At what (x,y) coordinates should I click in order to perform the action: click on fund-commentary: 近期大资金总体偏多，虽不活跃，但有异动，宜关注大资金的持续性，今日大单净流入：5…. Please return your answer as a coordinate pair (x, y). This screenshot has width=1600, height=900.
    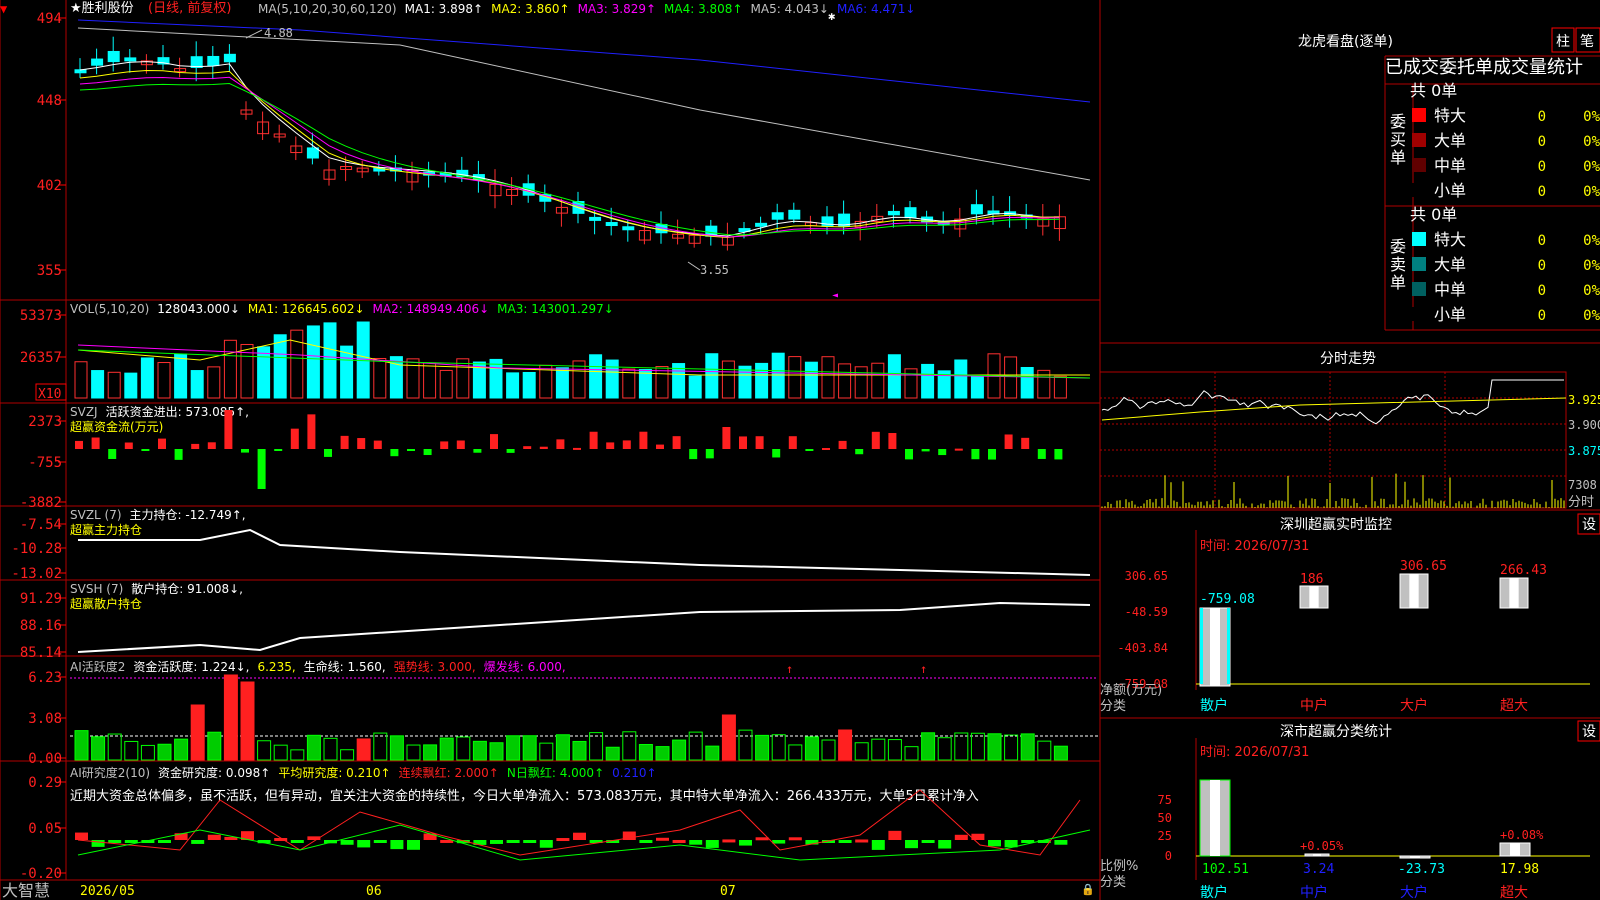
    Looking at the image, I should click on (524, 796).